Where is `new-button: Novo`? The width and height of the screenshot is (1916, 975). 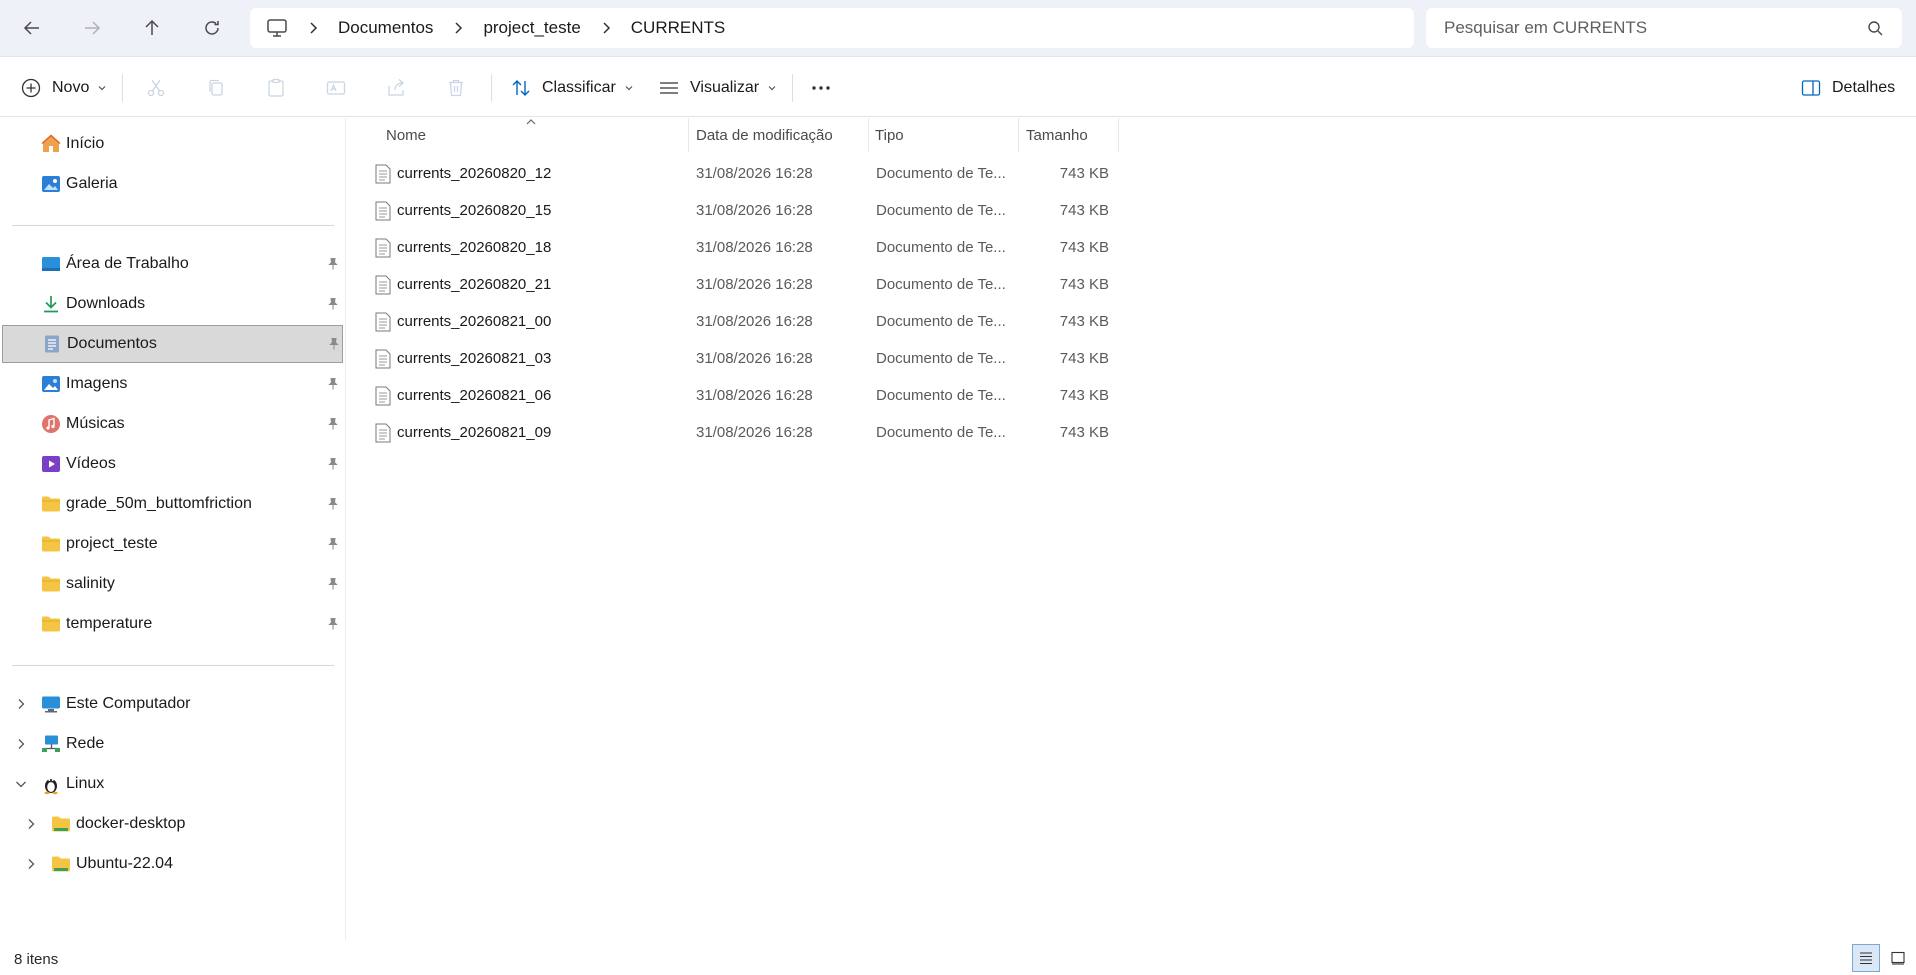
new-button: Novo is located at coordinates (63, 88).